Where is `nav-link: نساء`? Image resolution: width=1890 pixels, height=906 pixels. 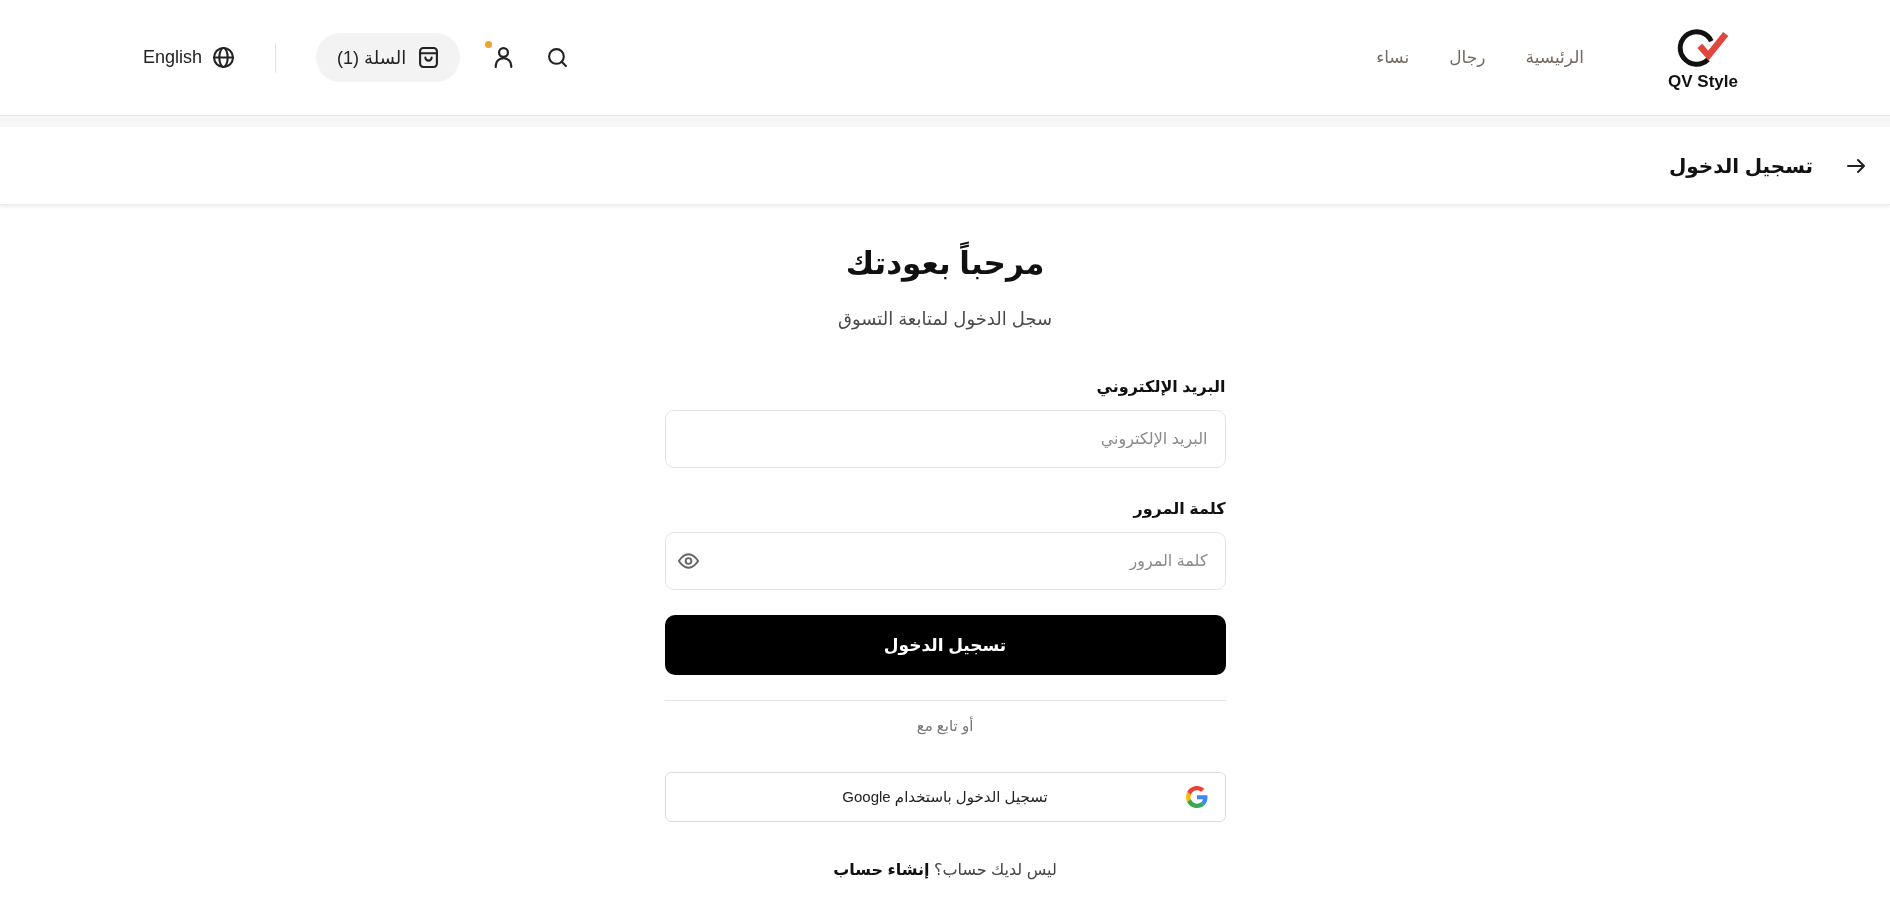
nav-link: نساء is located at coordinates (1393, 57).